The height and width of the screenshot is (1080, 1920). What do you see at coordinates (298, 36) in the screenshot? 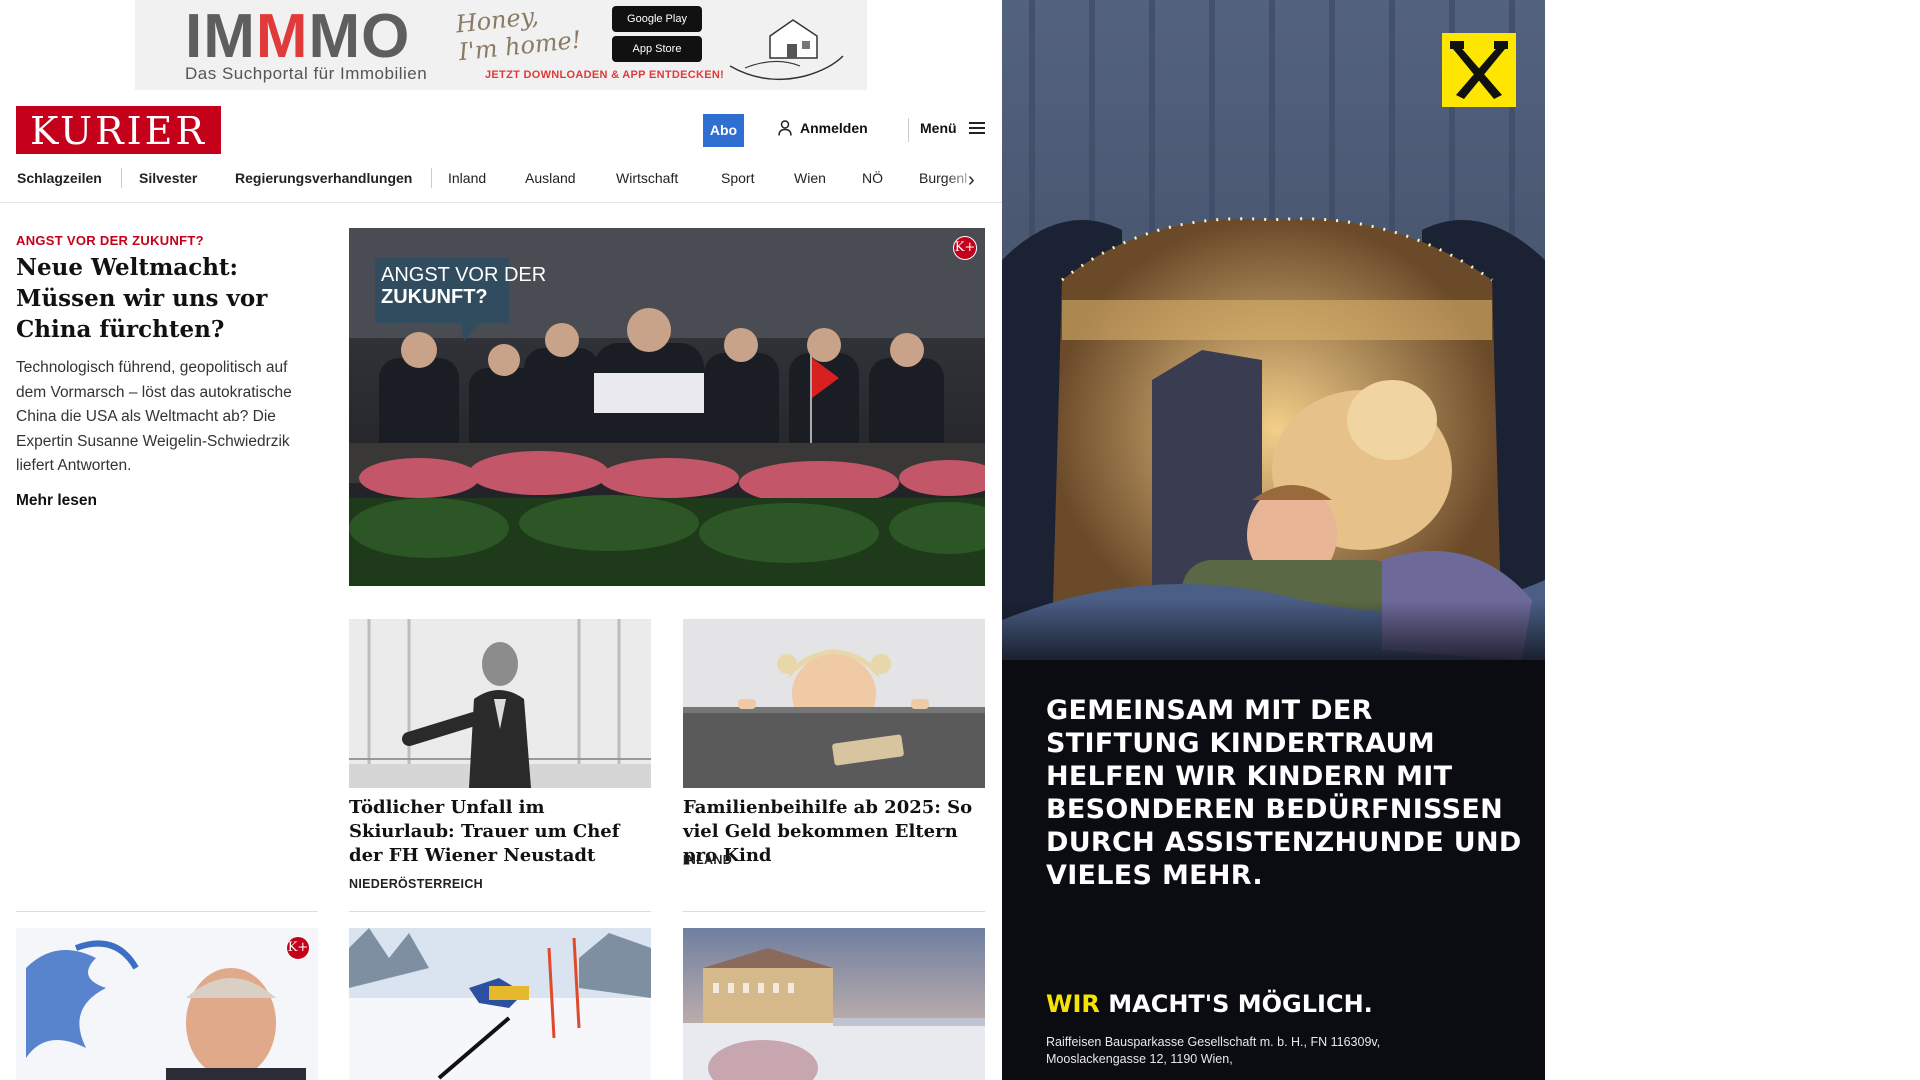
I see `immmo-logo: IMMMO` at bounding box center [298, 36].